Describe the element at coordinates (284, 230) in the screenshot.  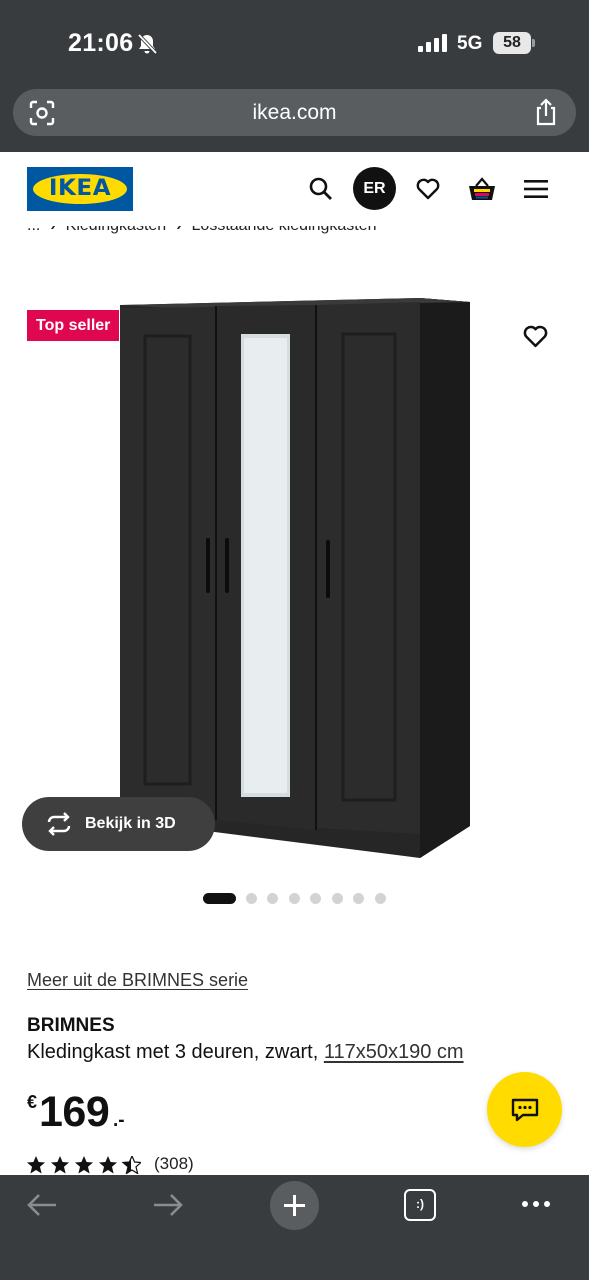
I see `breadcrumb-item-losstaande: Losstaande kledingkasten` at that location.